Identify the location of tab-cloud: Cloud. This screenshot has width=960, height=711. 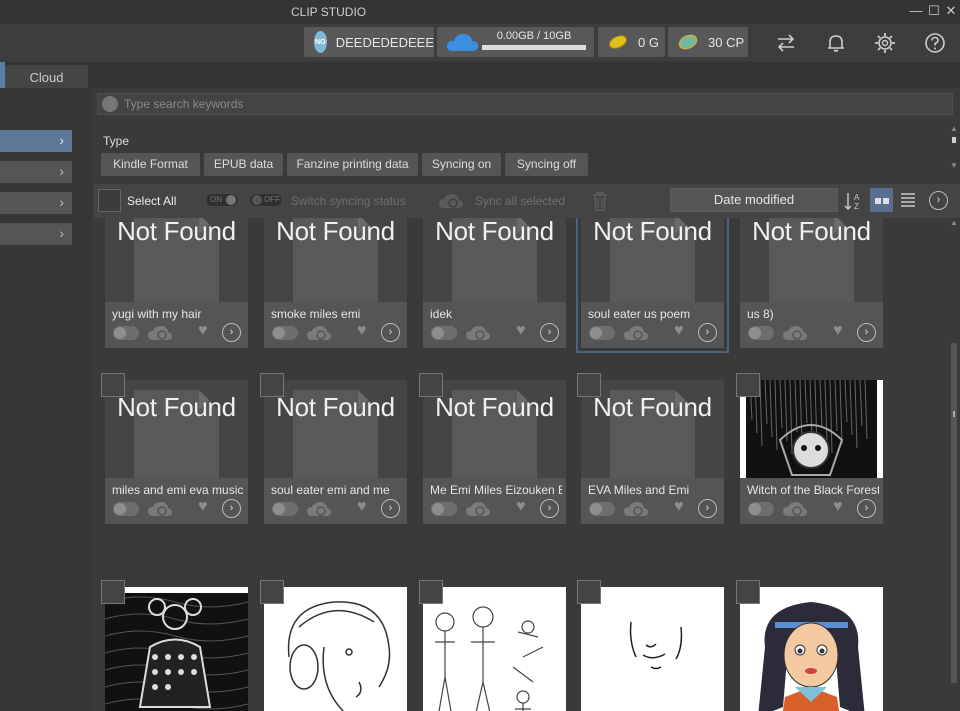
(46, 76).